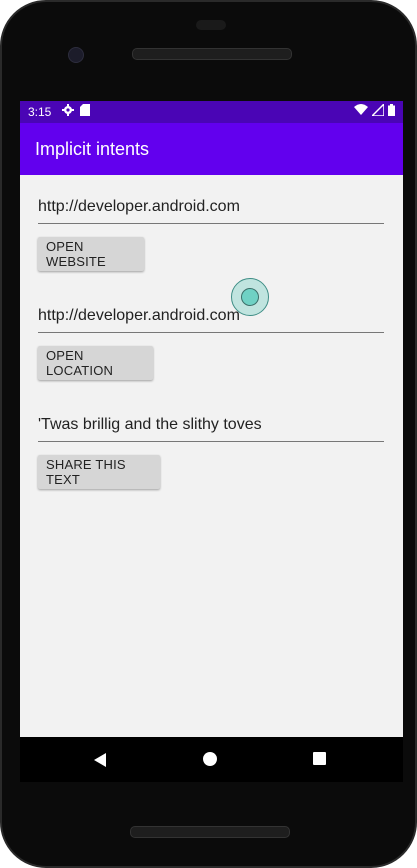 The height and width of the screenshot is (868, 417). I want to click on status-time: 3:15, so click(40, 112).